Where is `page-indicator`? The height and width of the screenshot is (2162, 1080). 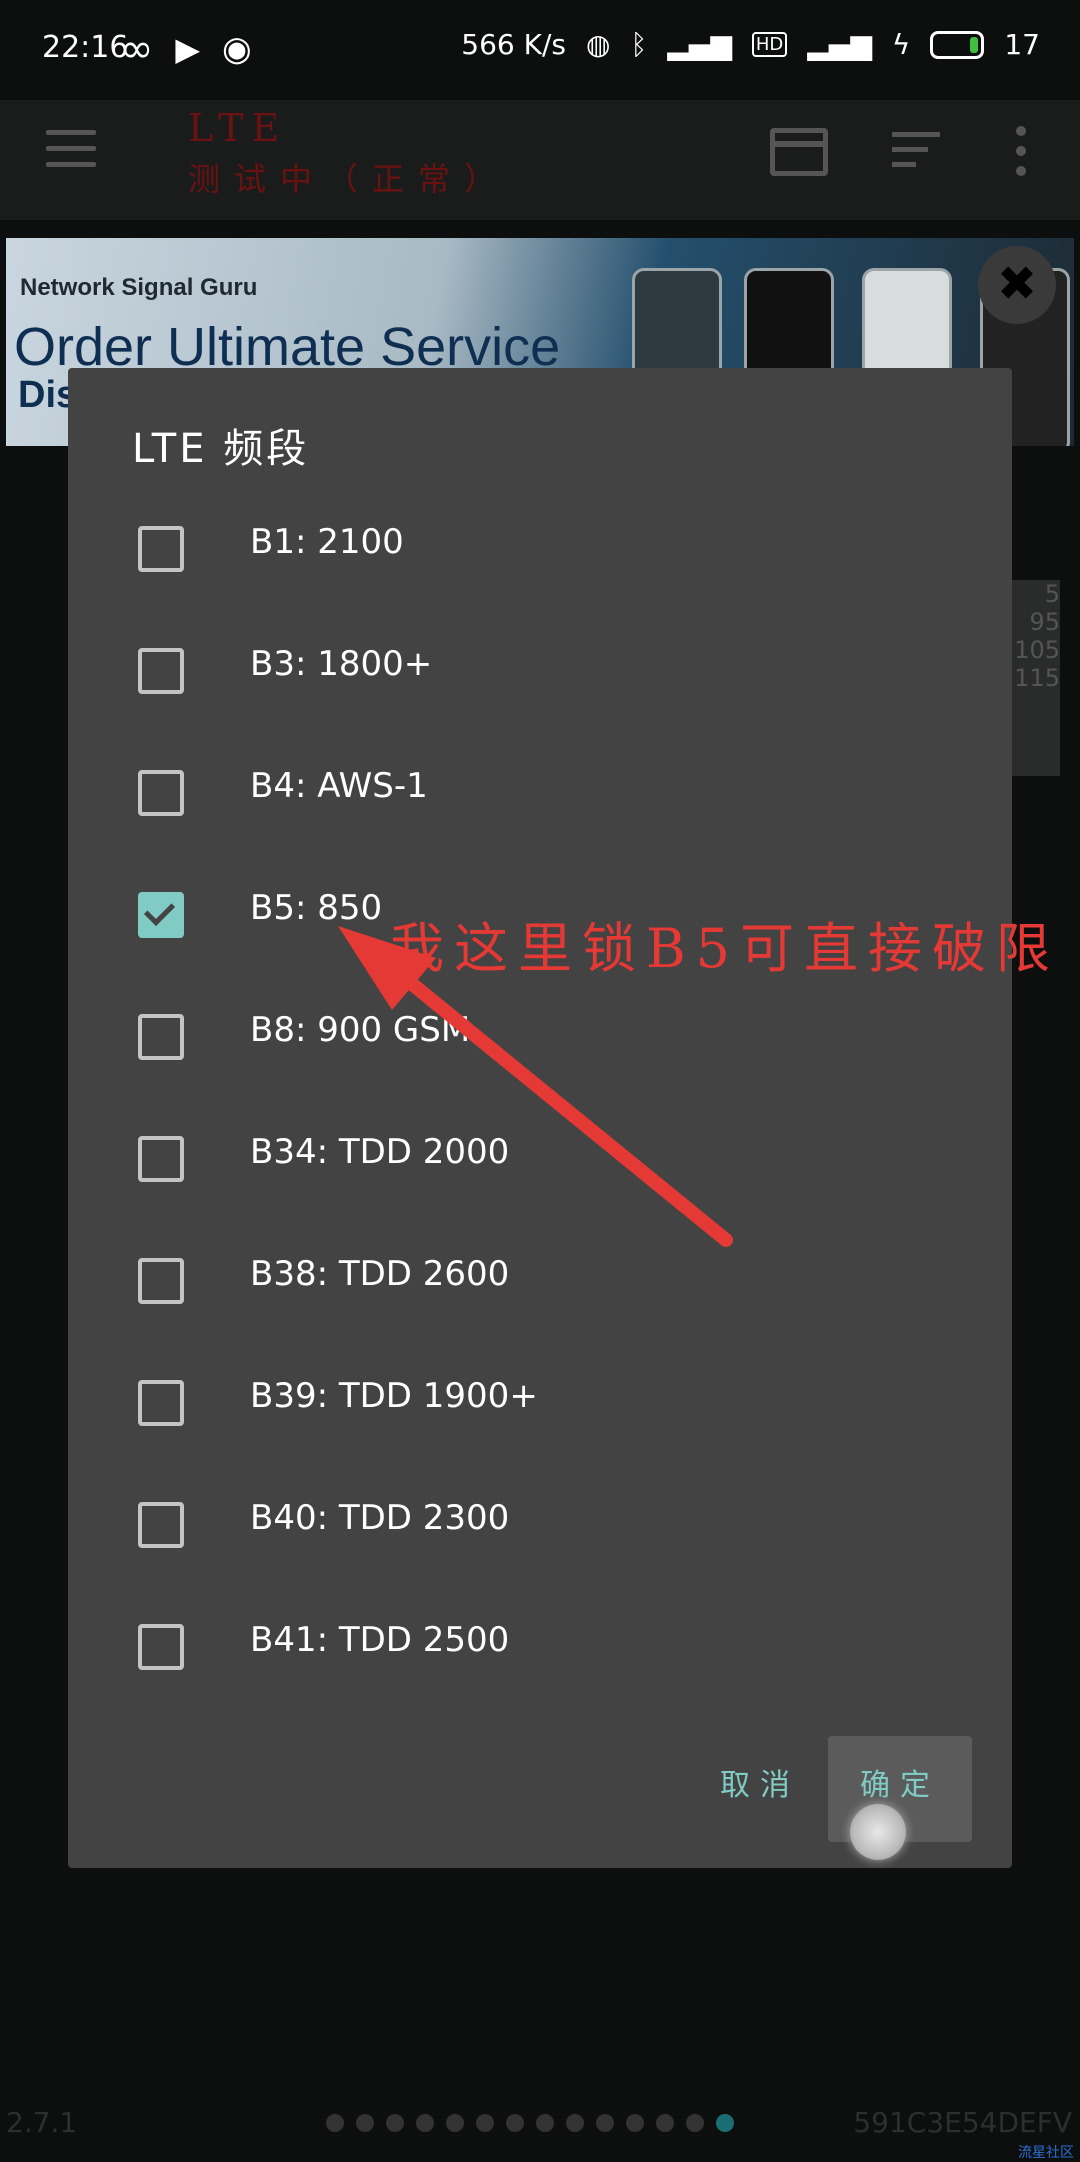
page-indicator is located at coordinates (530, 2123).